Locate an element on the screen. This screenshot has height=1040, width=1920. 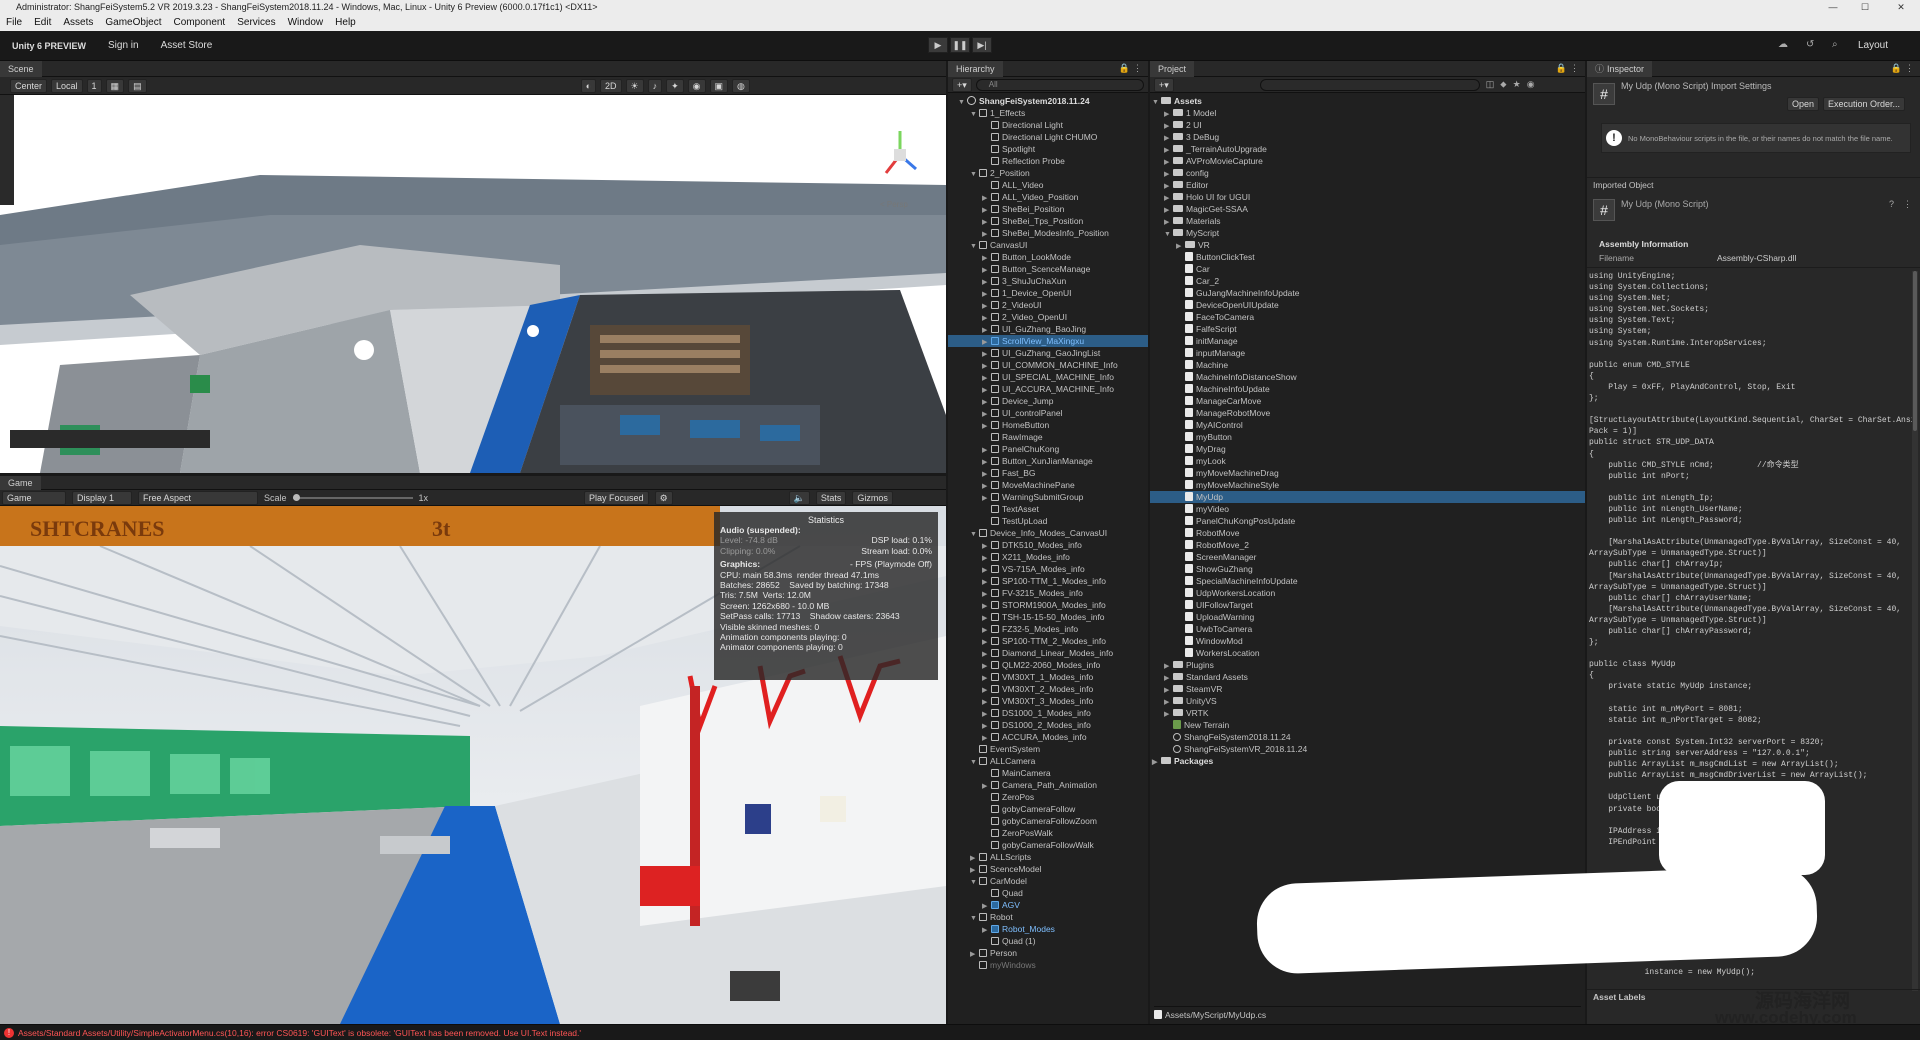
hierarchy-item: ▶ DS1000_1_Modes_info is located at coordinates (1048, 713).